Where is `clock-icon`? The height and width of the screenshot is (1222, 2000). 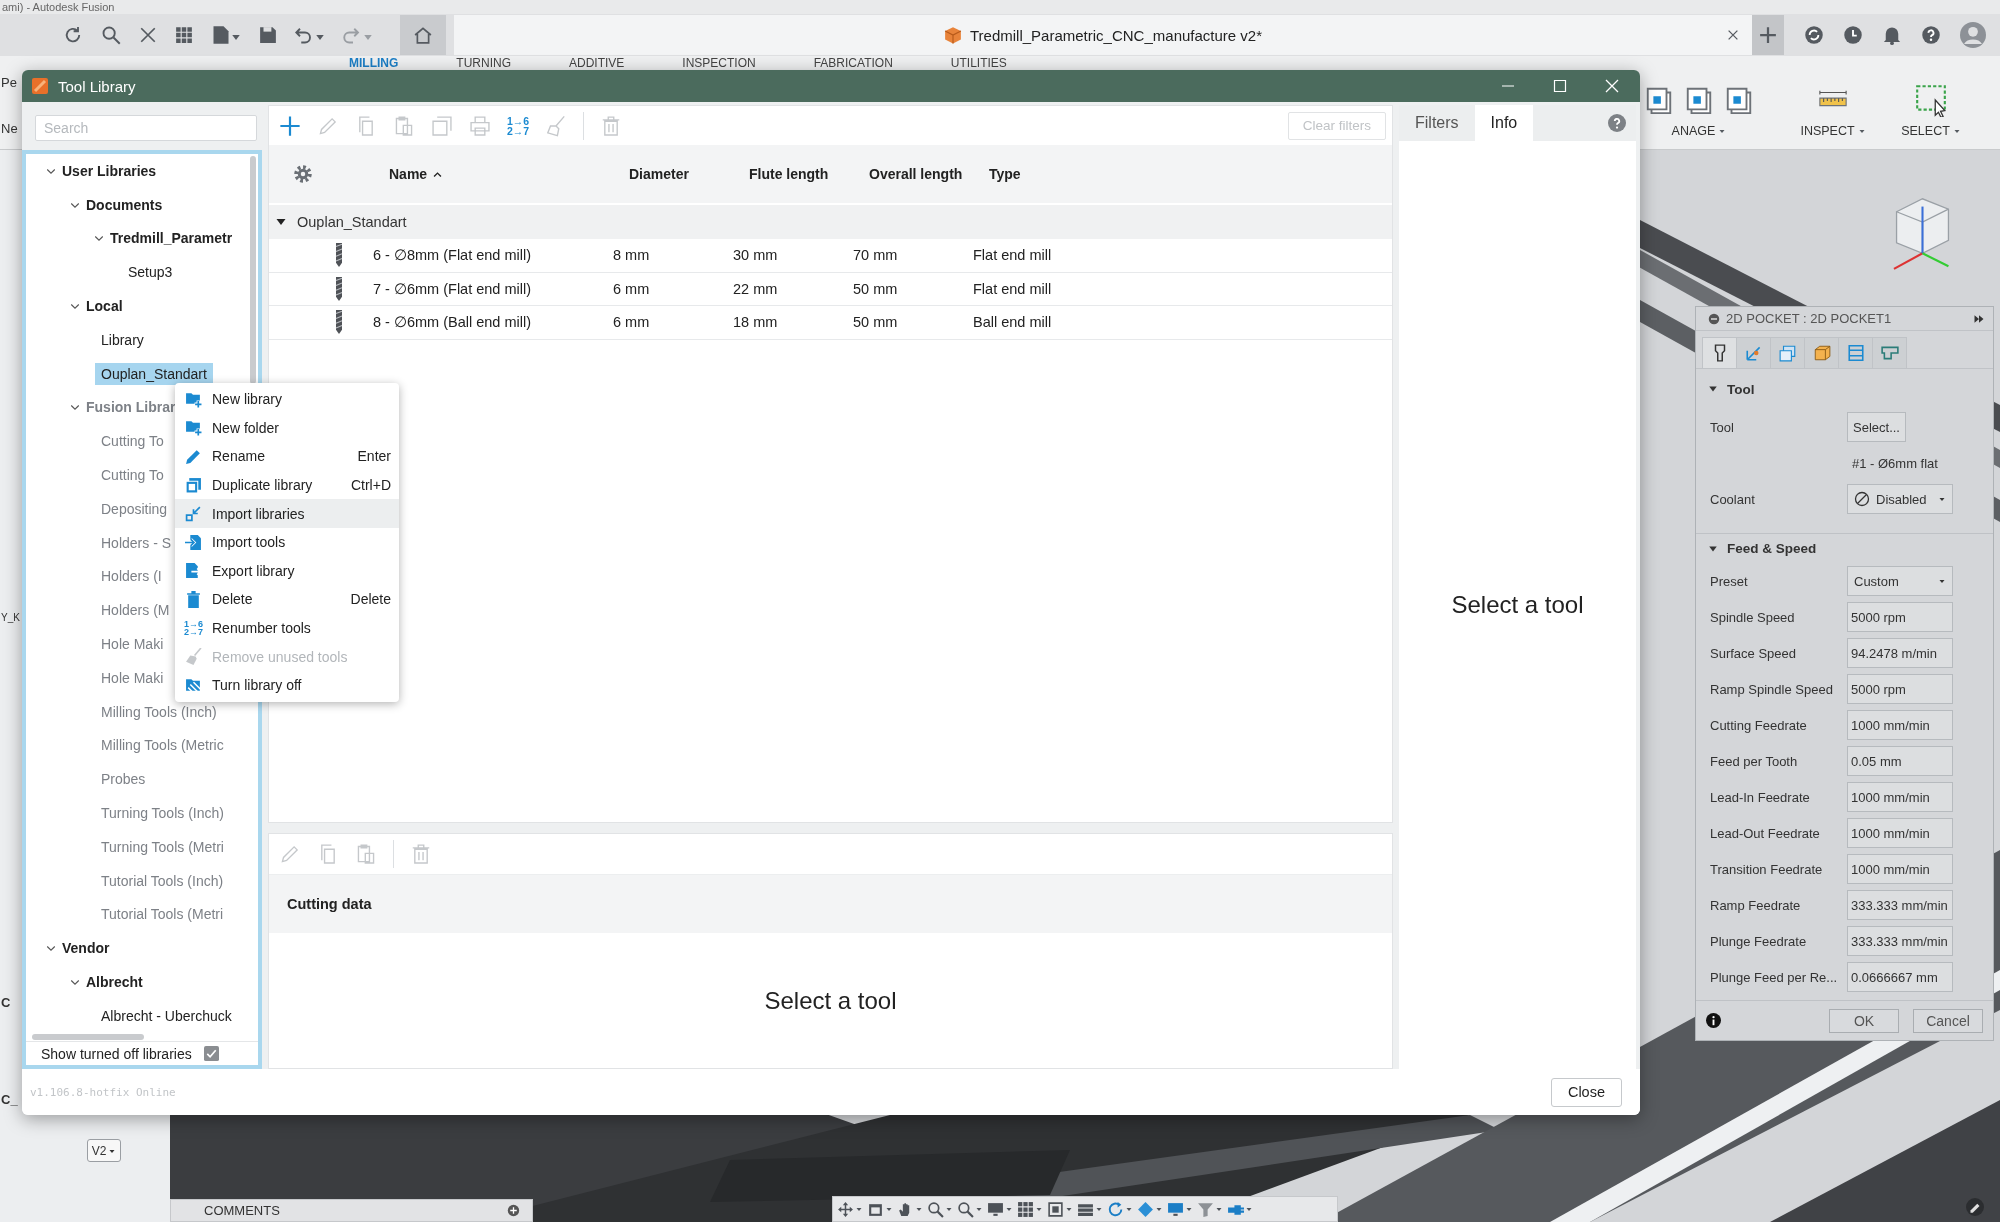 clock-icon is located at coordinates (1853, 35).